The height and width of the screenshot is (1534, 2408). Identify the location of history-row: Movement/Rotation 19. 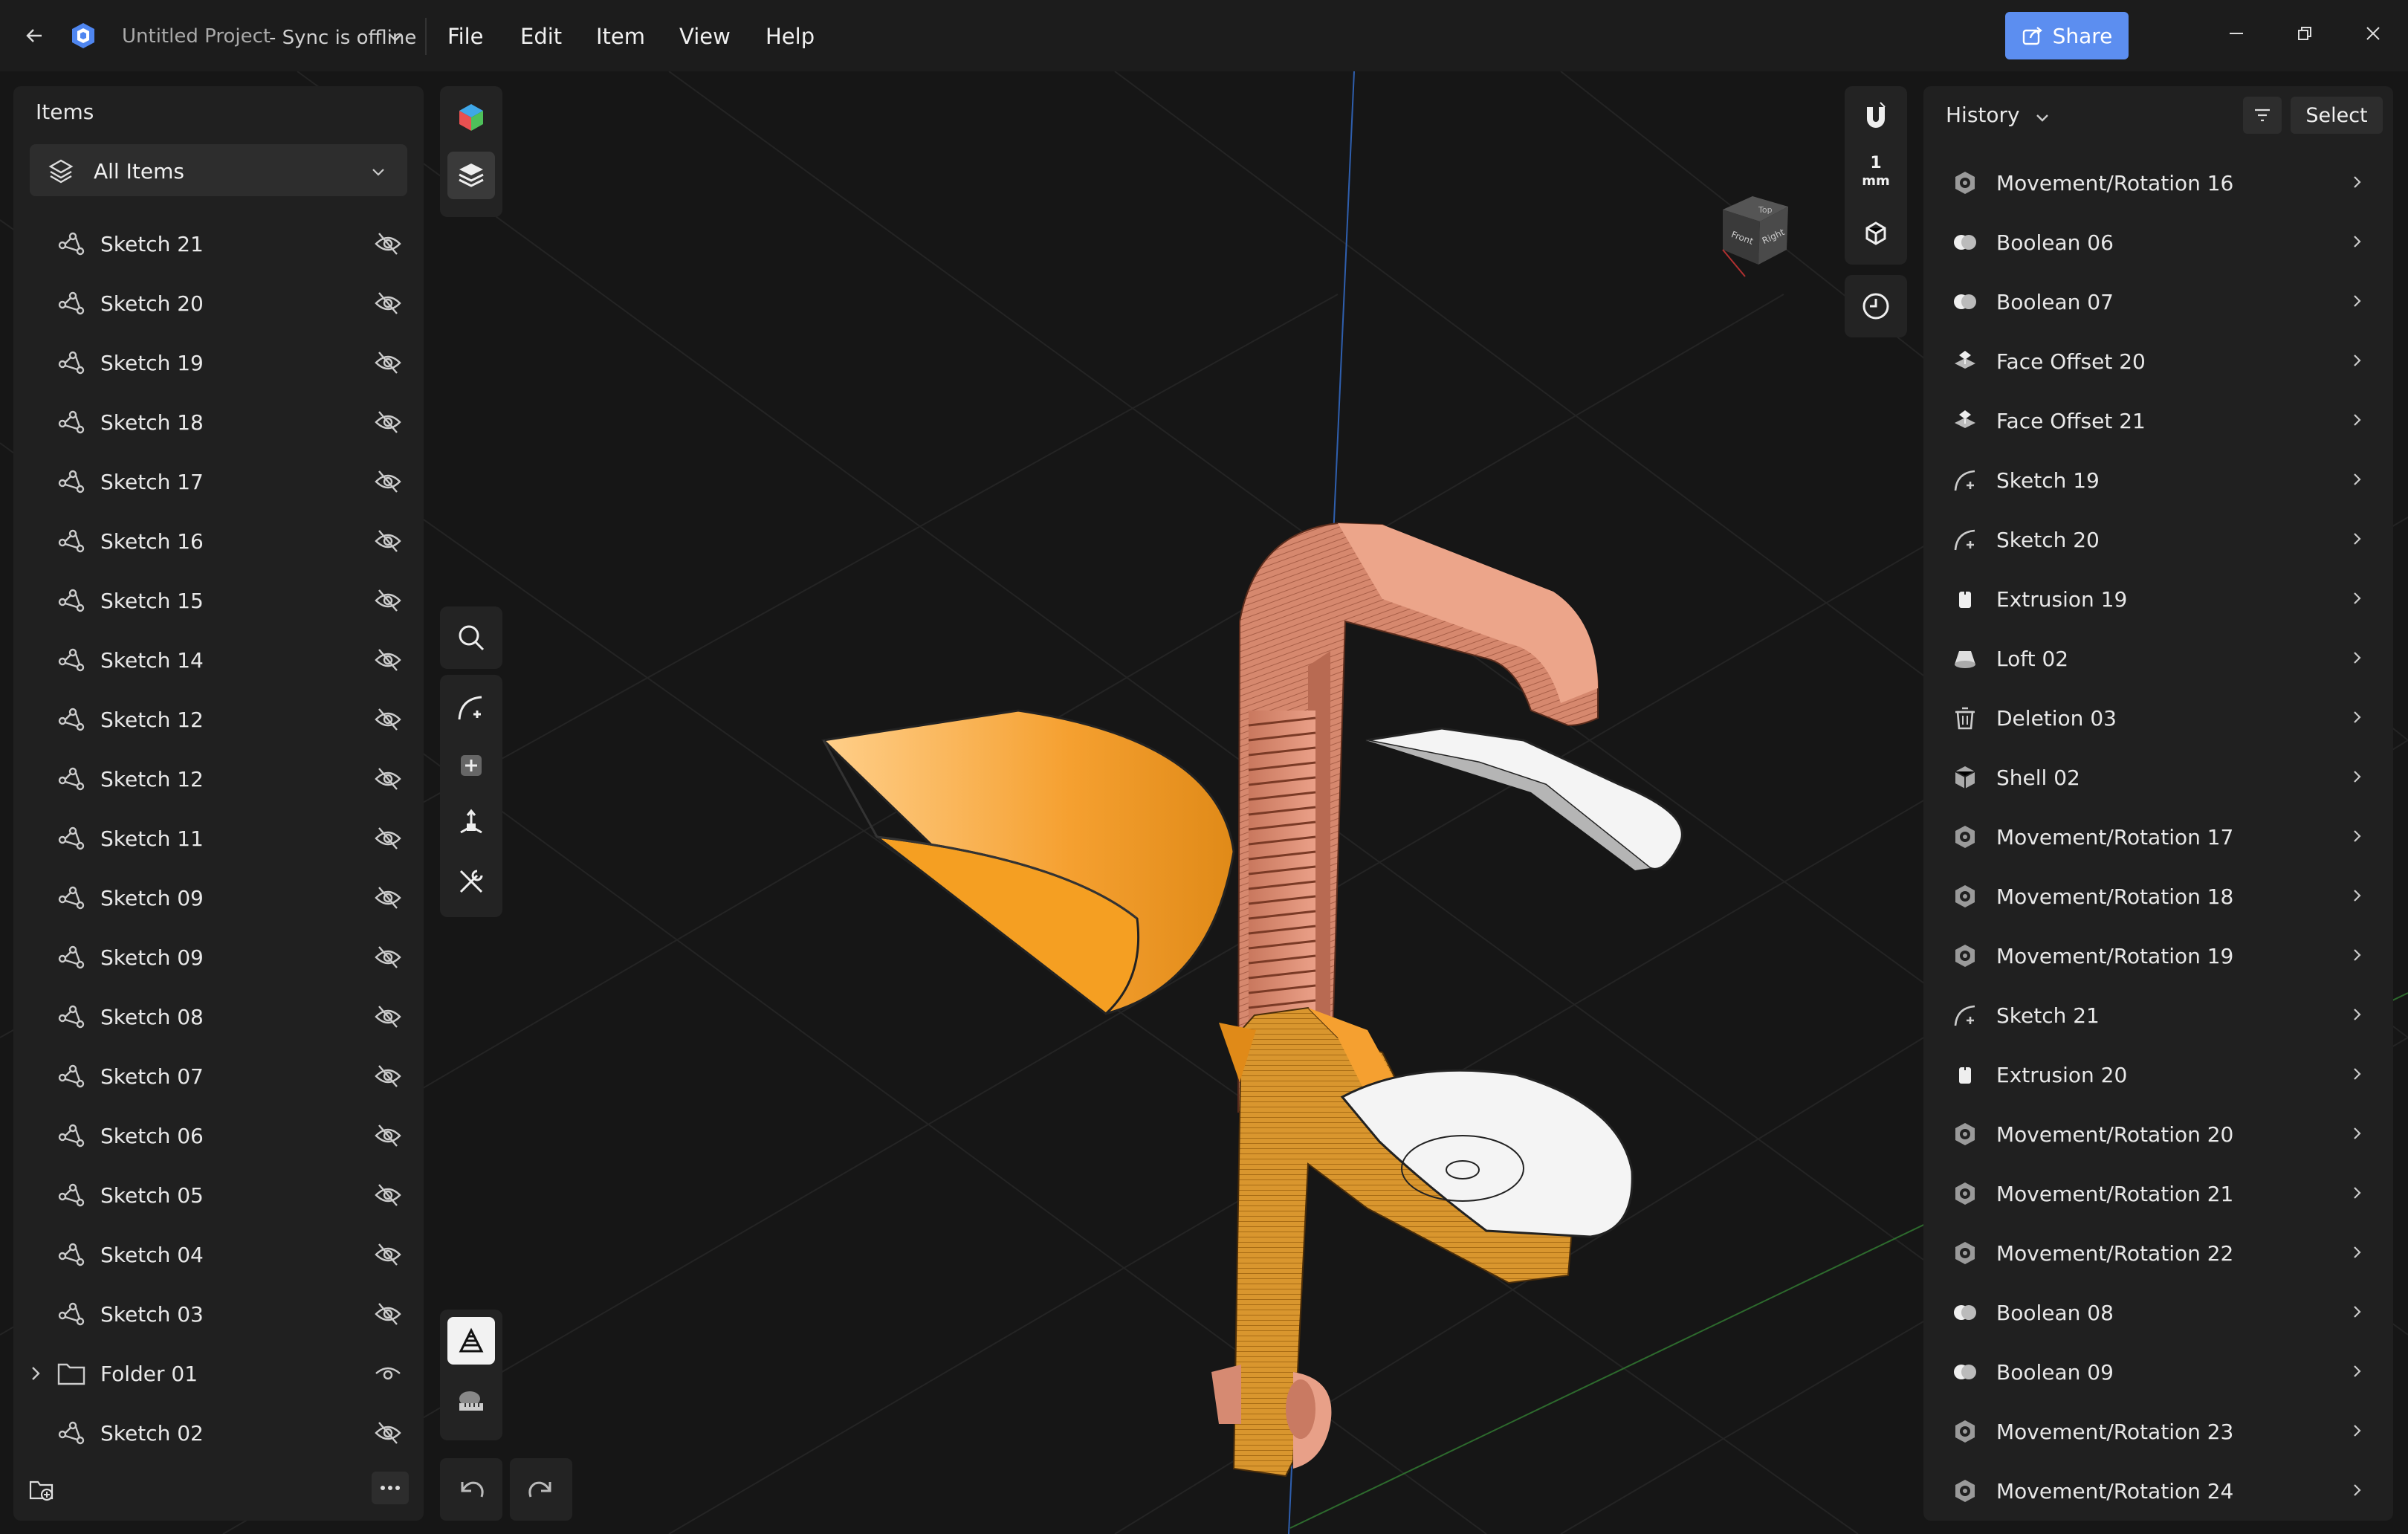
(2158, 956).